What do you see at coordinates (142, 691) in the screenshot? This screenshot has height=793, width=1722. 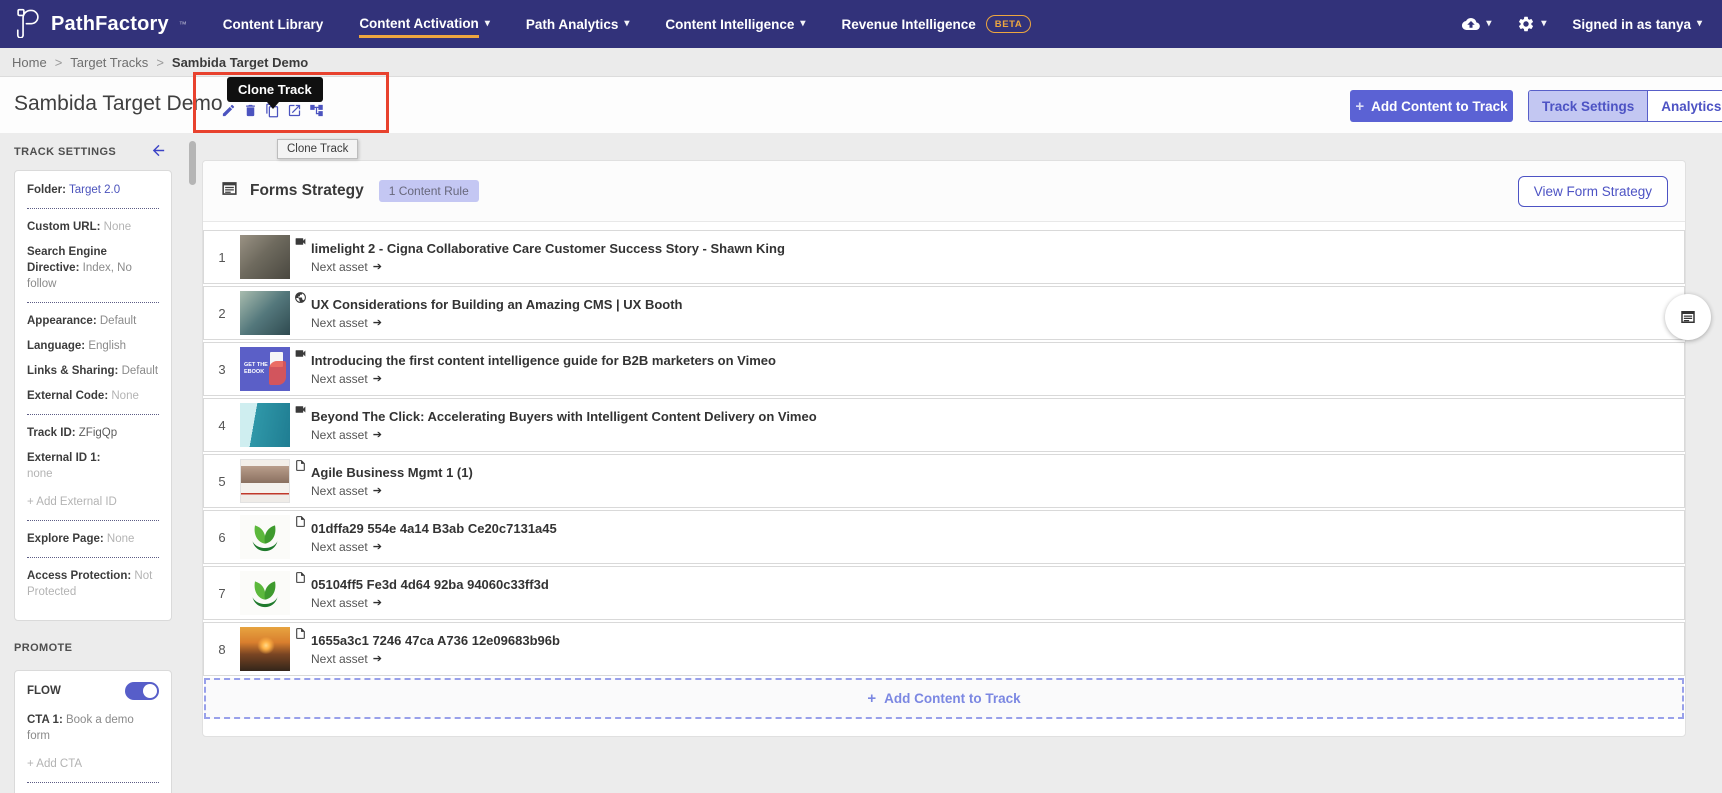 I see `flow-toggle` at bounding box center [142, 691].